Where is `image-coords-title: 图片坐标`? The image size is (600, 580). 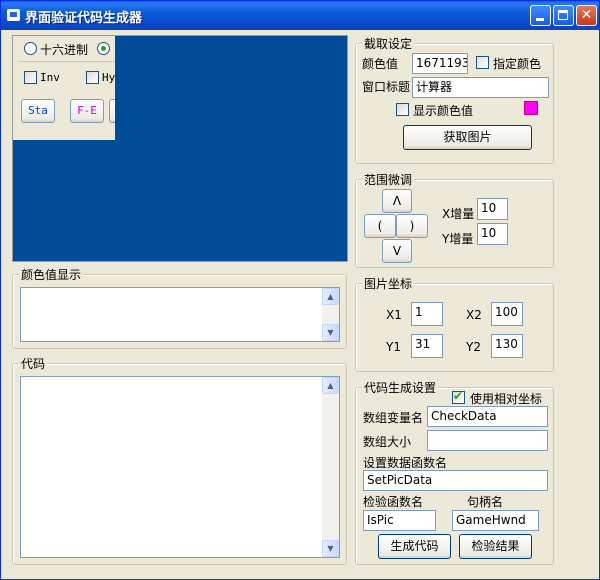 image-coords-title: 图片坐标 is located at coordinates (388, 283).